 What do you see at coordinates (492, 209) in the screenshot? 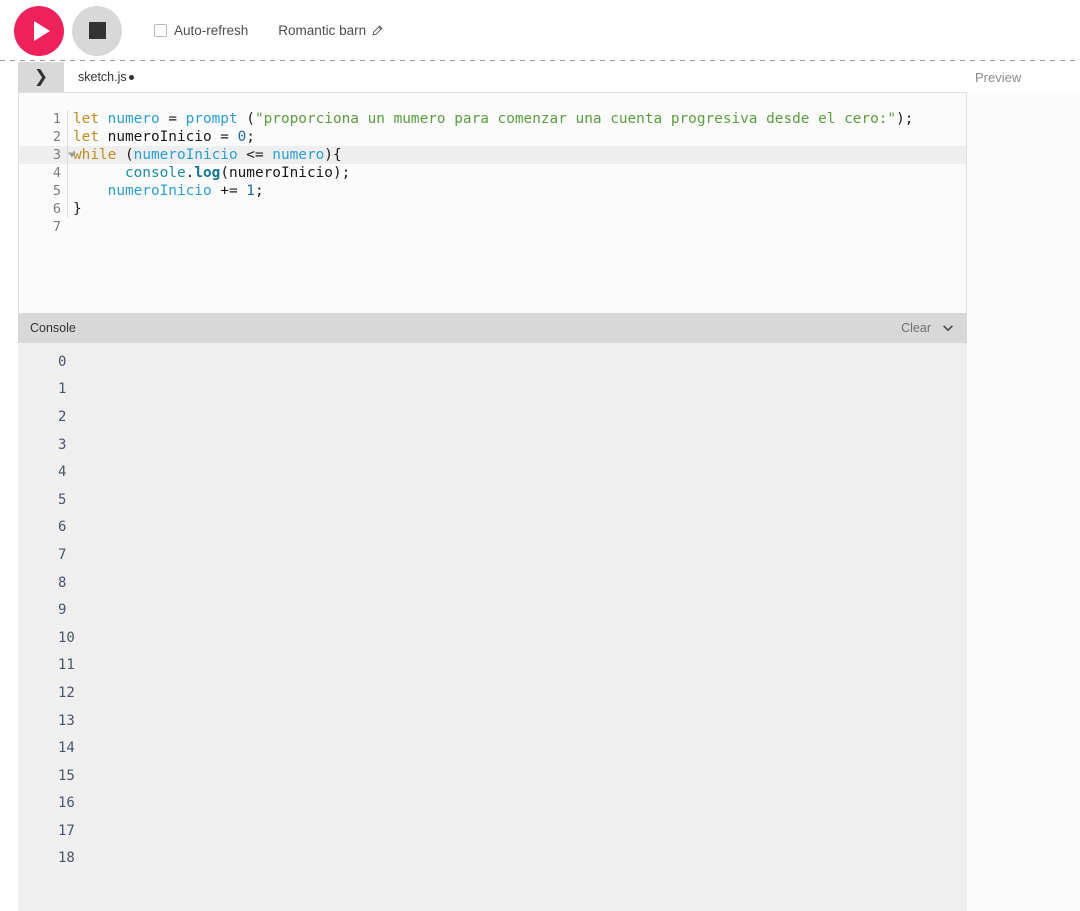
I see `code-line: 6}` at bounding box center [492, 209].